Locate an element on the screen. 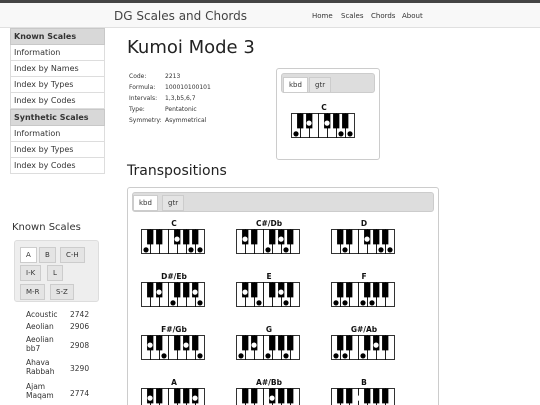 This screenshot has width=540, height=405. sidebar-item-index-types: Index by Types is located at coordinates (57, 85).